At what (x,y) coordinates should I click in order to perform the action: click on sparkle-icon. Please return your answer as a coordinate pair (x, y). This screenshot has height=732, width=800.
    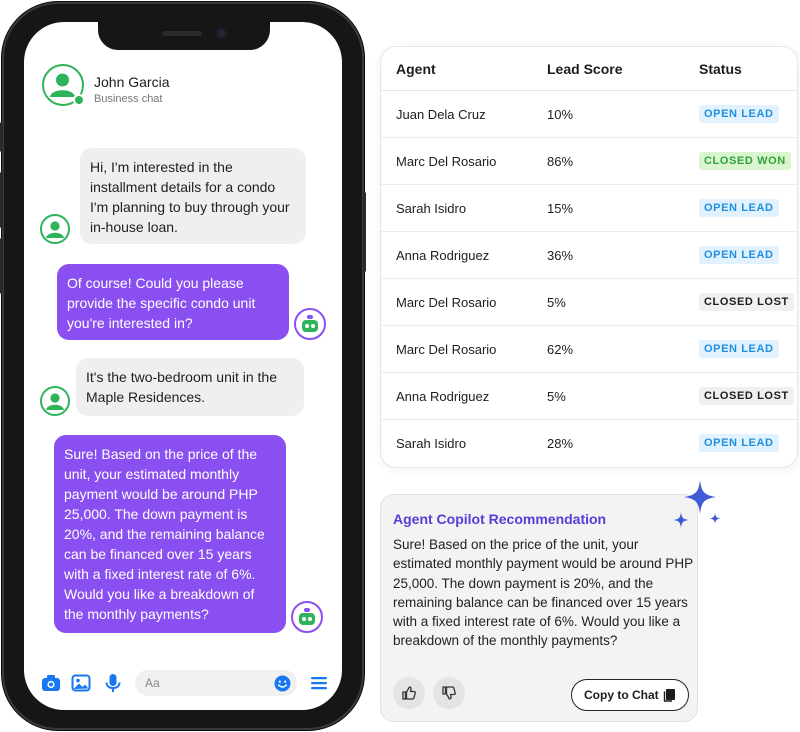
    Looking at the image, I should click on (697, 504).